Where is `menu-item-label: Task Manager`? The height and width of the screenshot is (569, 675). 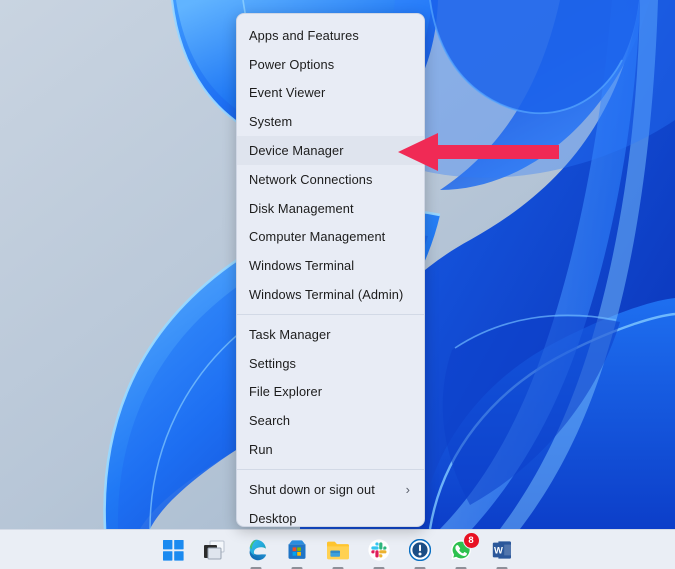 menu-item-label: Task Manager is located at coordinates (290, 334).